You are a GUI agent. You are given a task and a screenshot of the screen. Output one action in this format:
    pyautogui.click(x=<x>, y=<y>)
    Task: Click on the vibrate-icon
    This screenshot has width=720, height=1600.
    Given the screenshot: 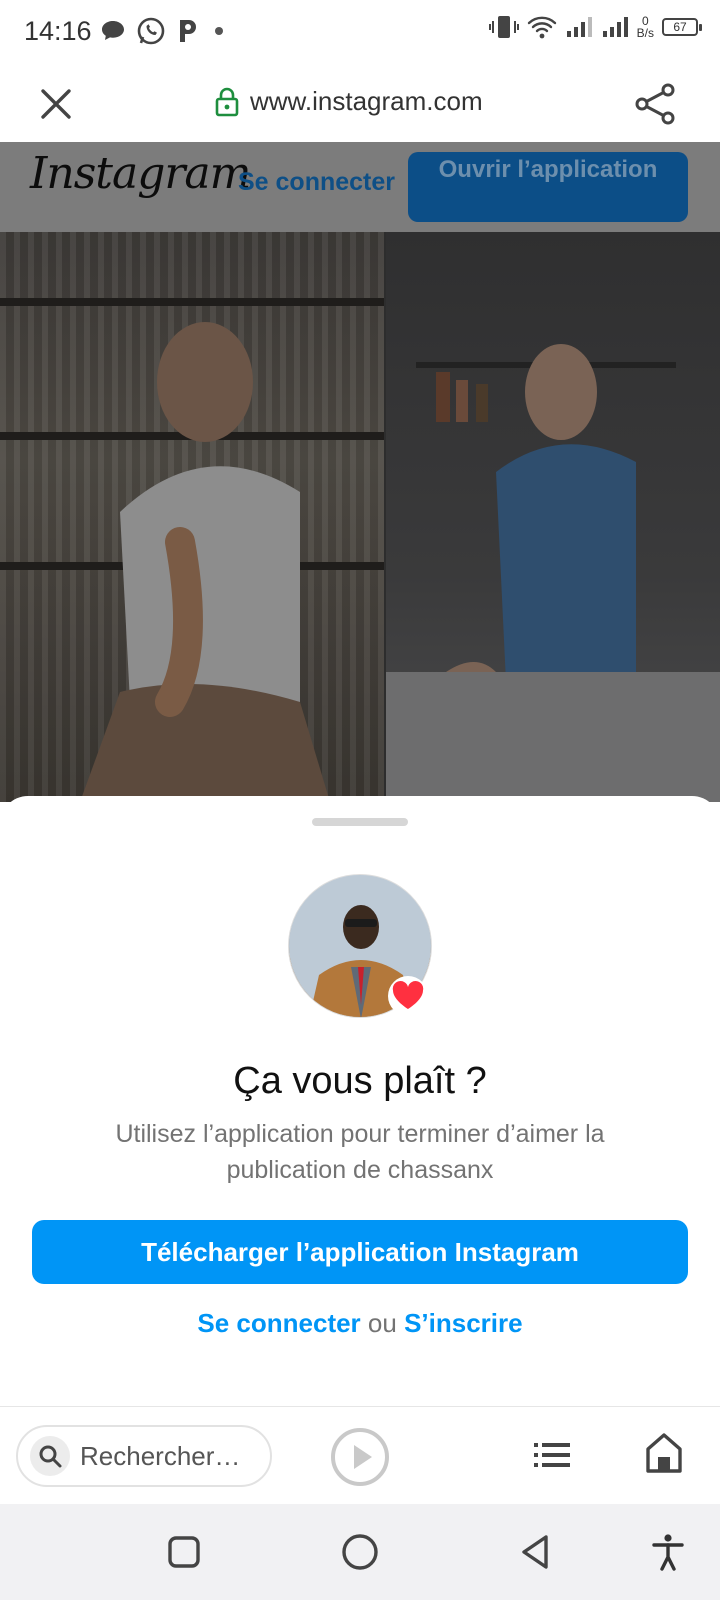 What is the action you would take?
    pyautogui.click(x=503, y=27)
    